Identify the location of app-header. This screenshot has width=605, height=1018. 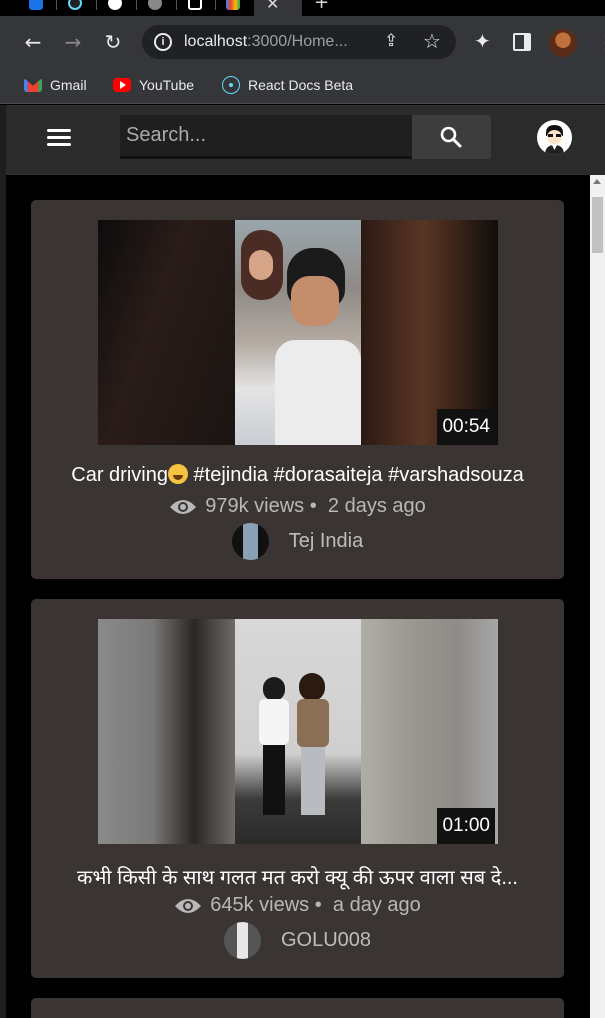
(305, 140).